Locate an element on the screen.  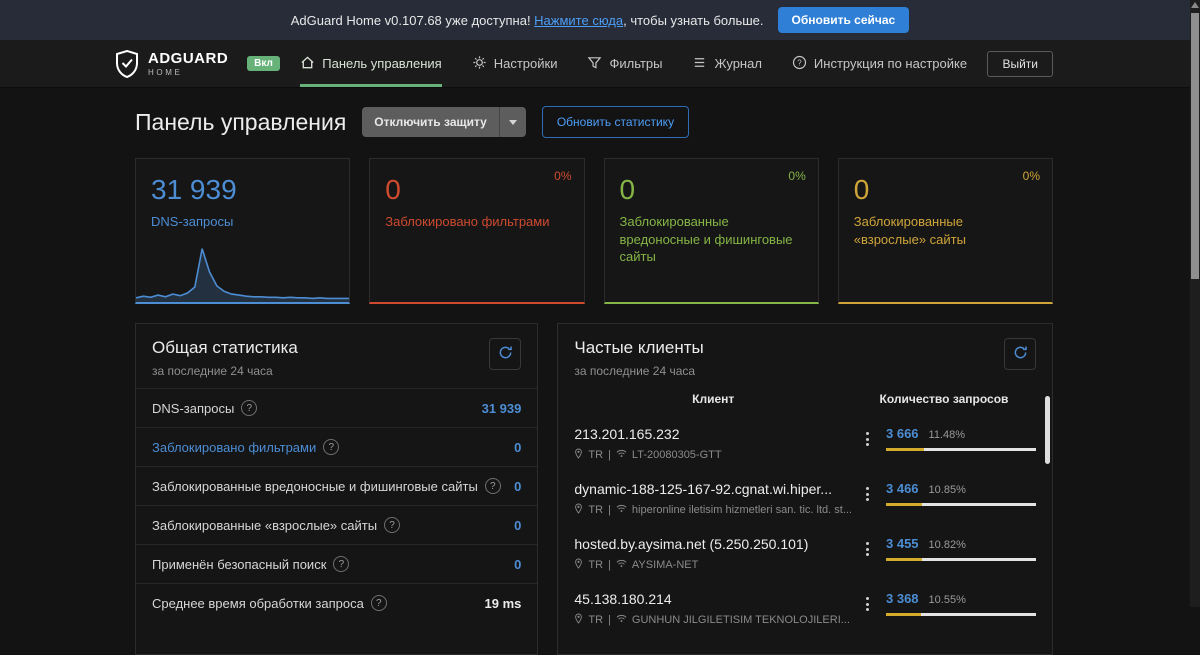
nav-item-setup-guide: ? Инструкция по настройке is located at coordinates (879, 63).